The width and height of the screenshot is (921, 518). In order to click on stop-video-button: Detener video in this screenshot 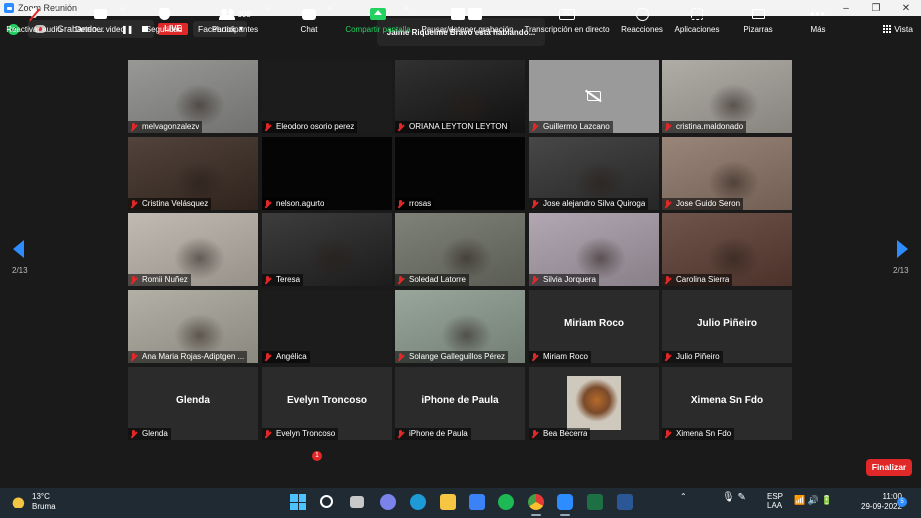, I will do `click(100, 20)`.